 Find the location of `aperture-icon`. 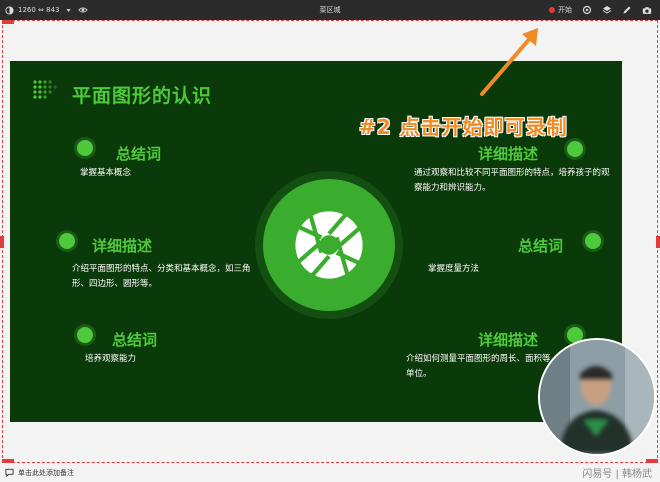

aperture-icon is located at coordinates (329, 245).